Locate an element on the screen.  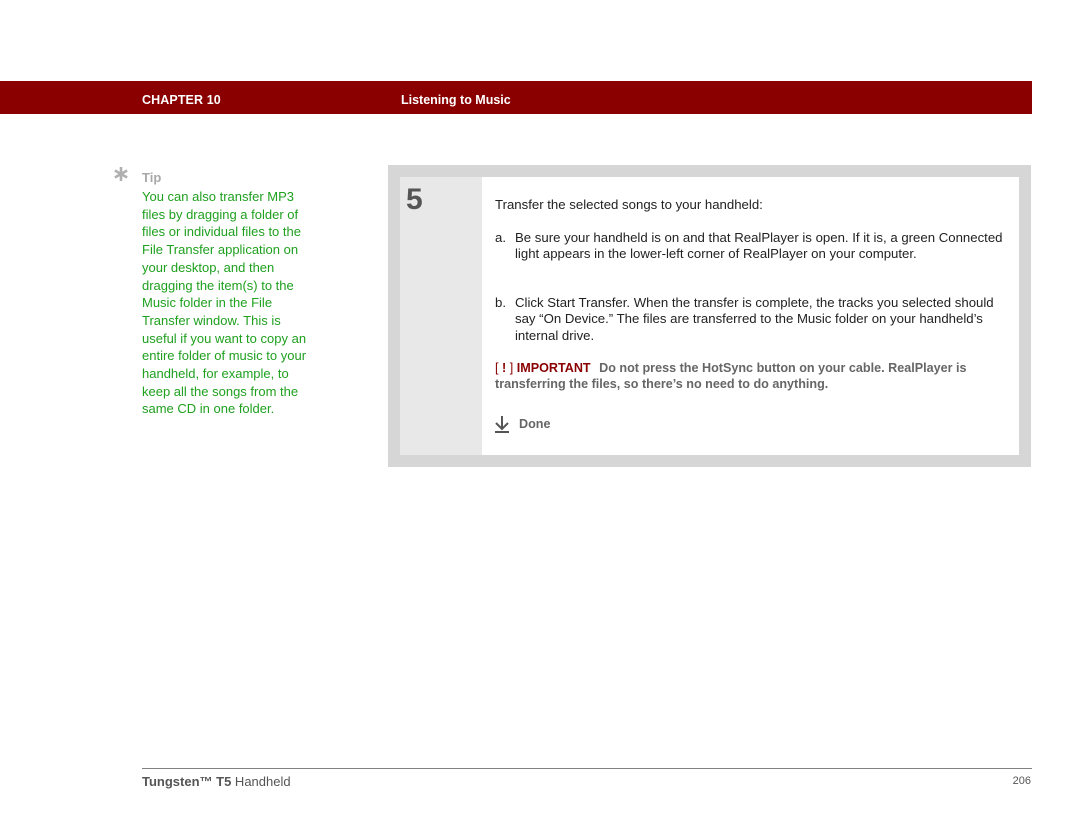
important-bracket-open: [ is located at coordinates (497, 368).